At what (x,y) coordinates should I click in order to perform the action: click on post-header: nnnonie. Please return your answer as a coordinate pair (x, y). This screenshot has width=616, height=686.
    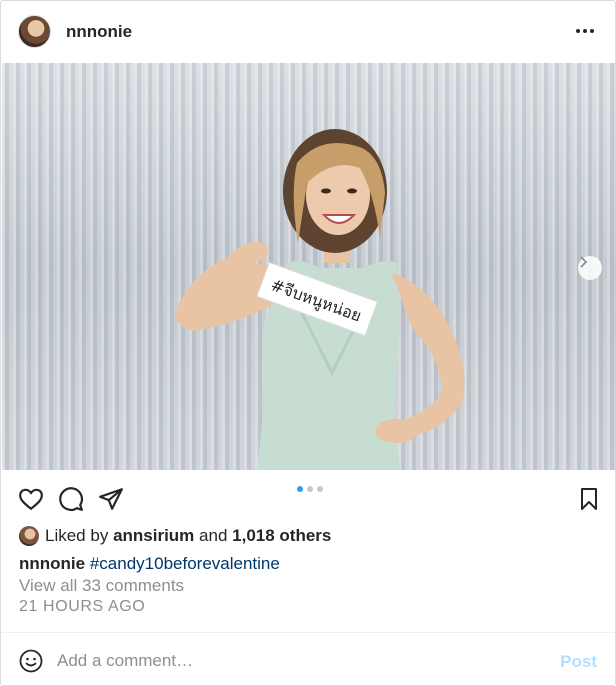
    Looking at the image, I should click on (308, 32).